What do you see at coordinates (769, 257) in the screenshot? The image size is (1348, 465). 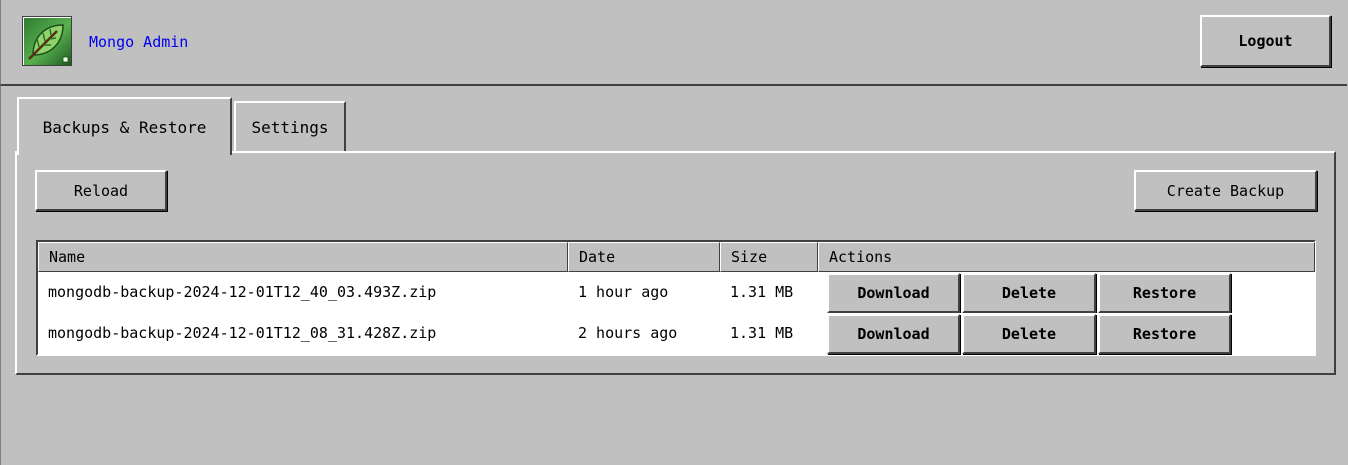 I see `column-header-size: Size` at bounding box center [769, 257].